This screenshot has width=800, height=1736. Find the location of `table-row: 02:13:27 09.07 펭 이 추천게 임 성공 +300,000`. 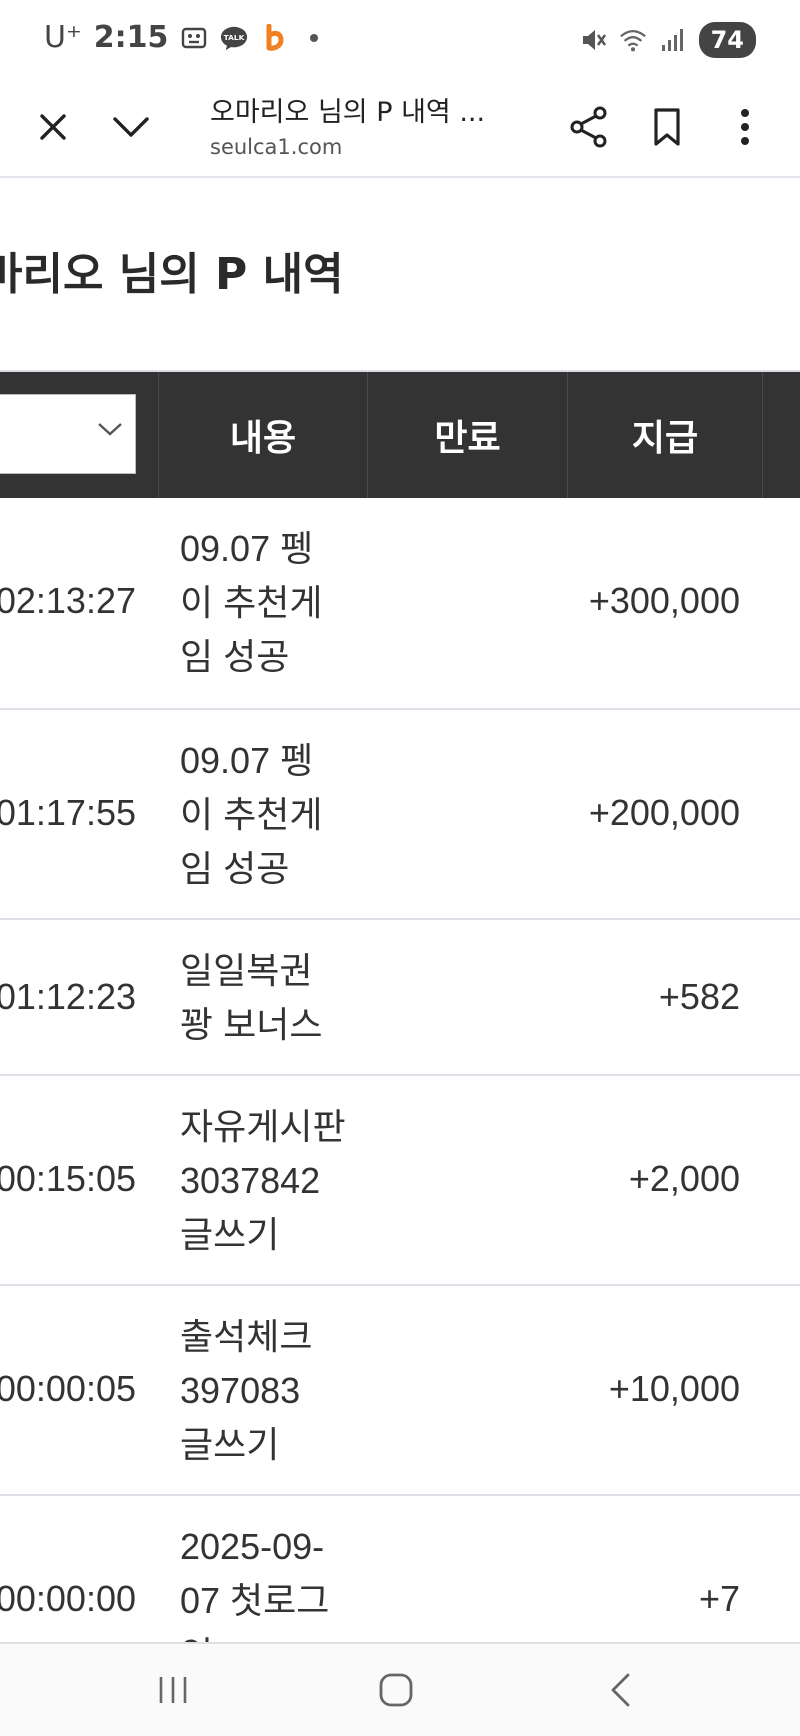

table-row: 02:13:27 09.07 펭 이 추천게 임 성공 +300,000 is located at coordinates (400, 604).